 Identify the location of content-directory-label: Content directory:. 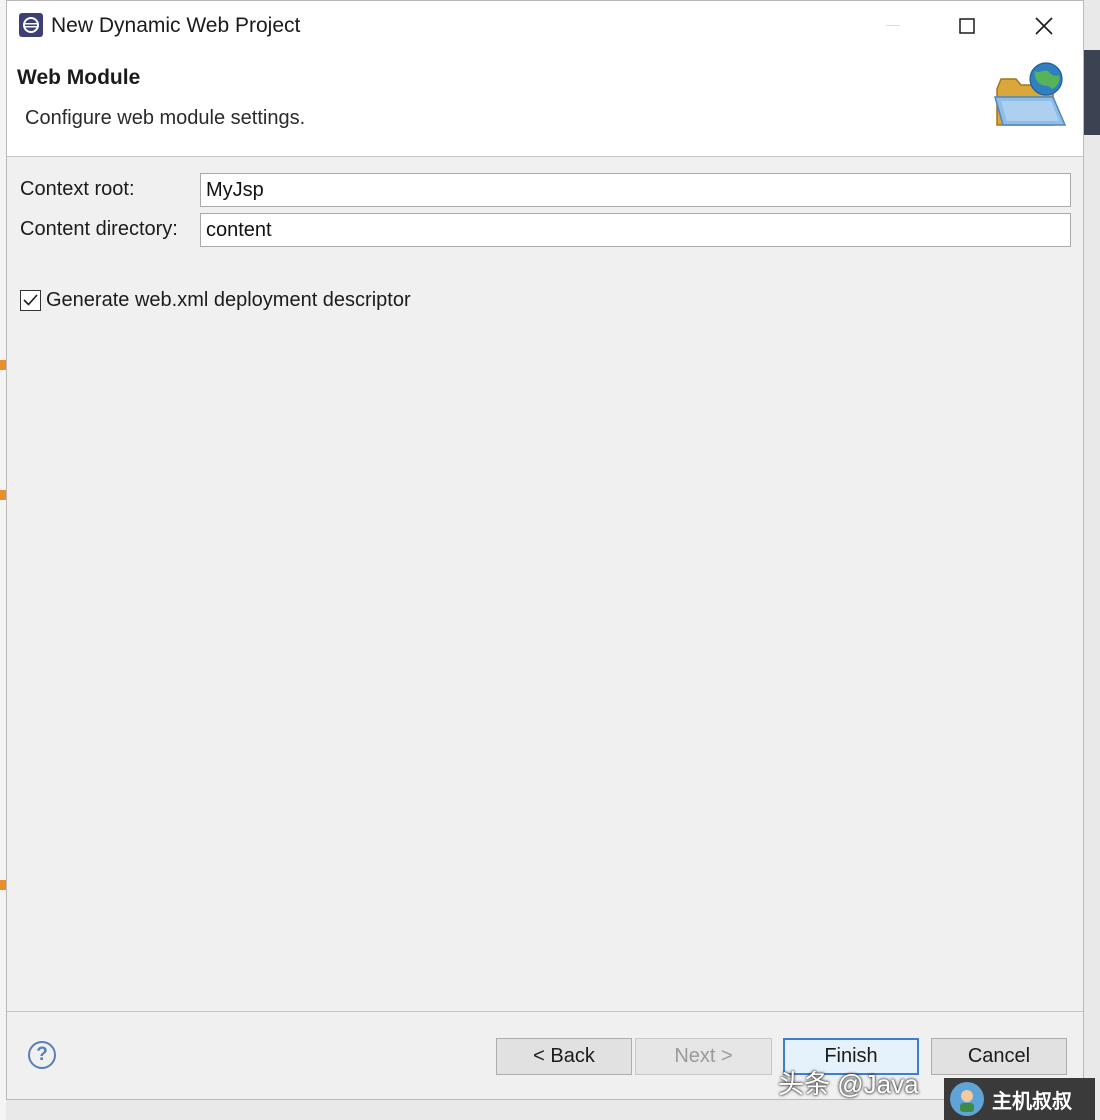
(99, 229).